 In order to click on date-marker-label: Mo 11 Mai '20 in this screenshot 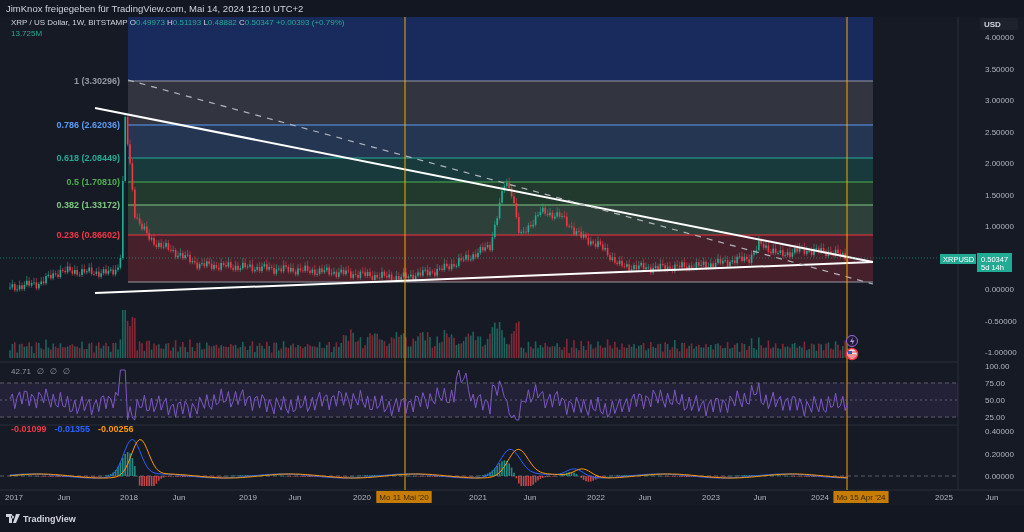, I will do `click(404, 497)`.